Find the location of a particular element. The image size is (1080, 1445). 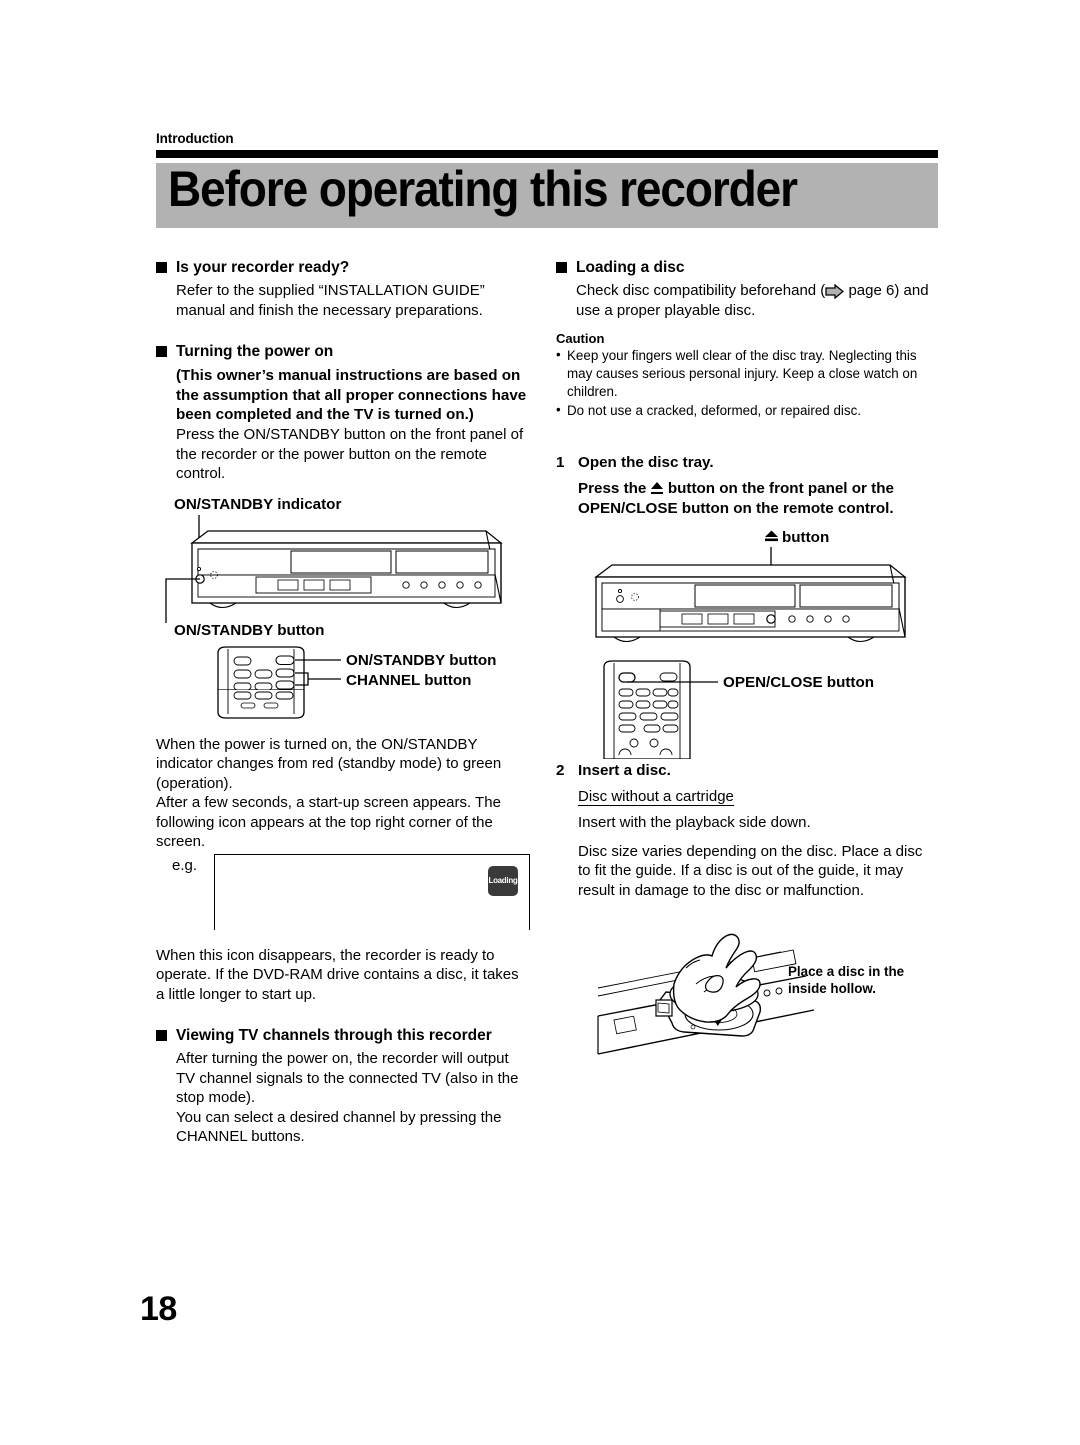

heading-is-your-recorder-ready: Is your recorder ready? is located at coordinates (343, 267).